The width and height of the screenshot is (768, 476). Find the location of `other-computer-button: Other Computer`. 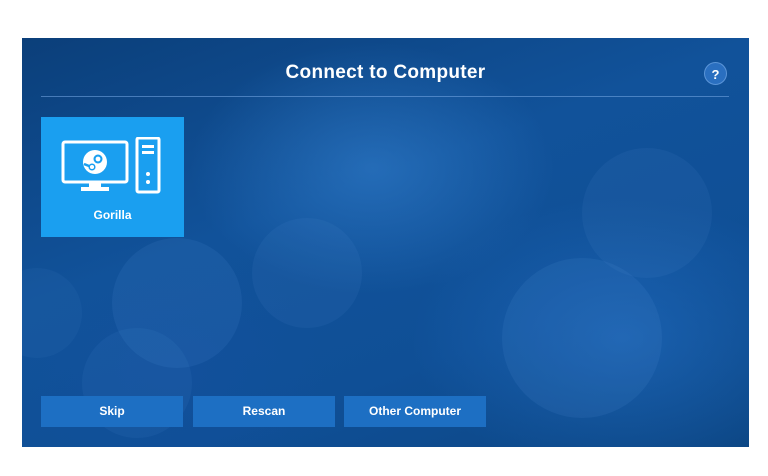

other-computer-button: Other Computer is located at coordinates (415, 411).